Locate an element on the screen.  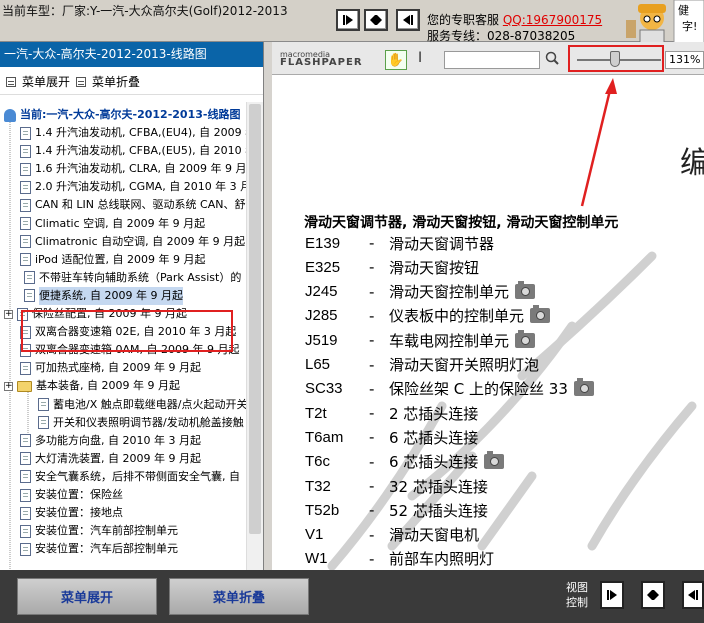
tree-expand-label: 菜单展开 is located at coordinates (46, 82).